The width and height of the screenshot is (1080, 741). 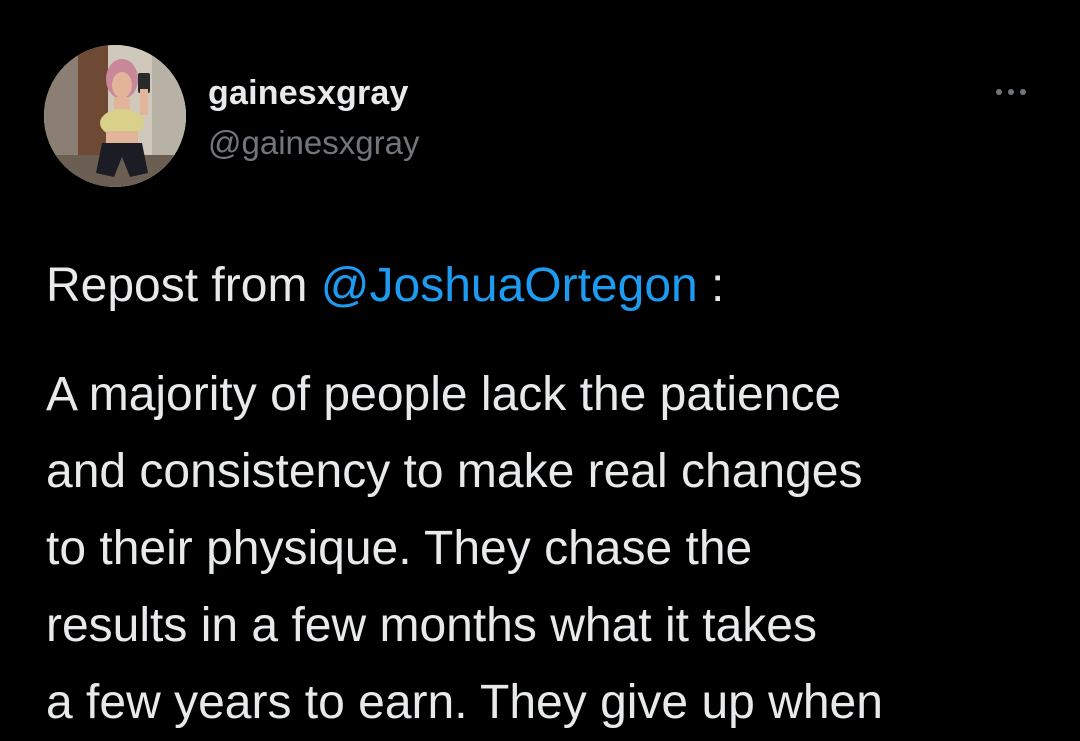 I want to click on avatar, so click(x=115, y=116).